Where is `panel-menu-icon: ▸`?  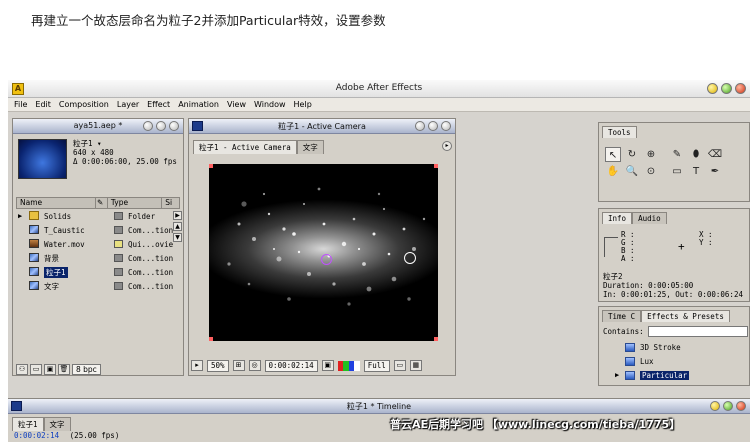
panel-menu-icon: ▸ is located at coordinates (447, 146).